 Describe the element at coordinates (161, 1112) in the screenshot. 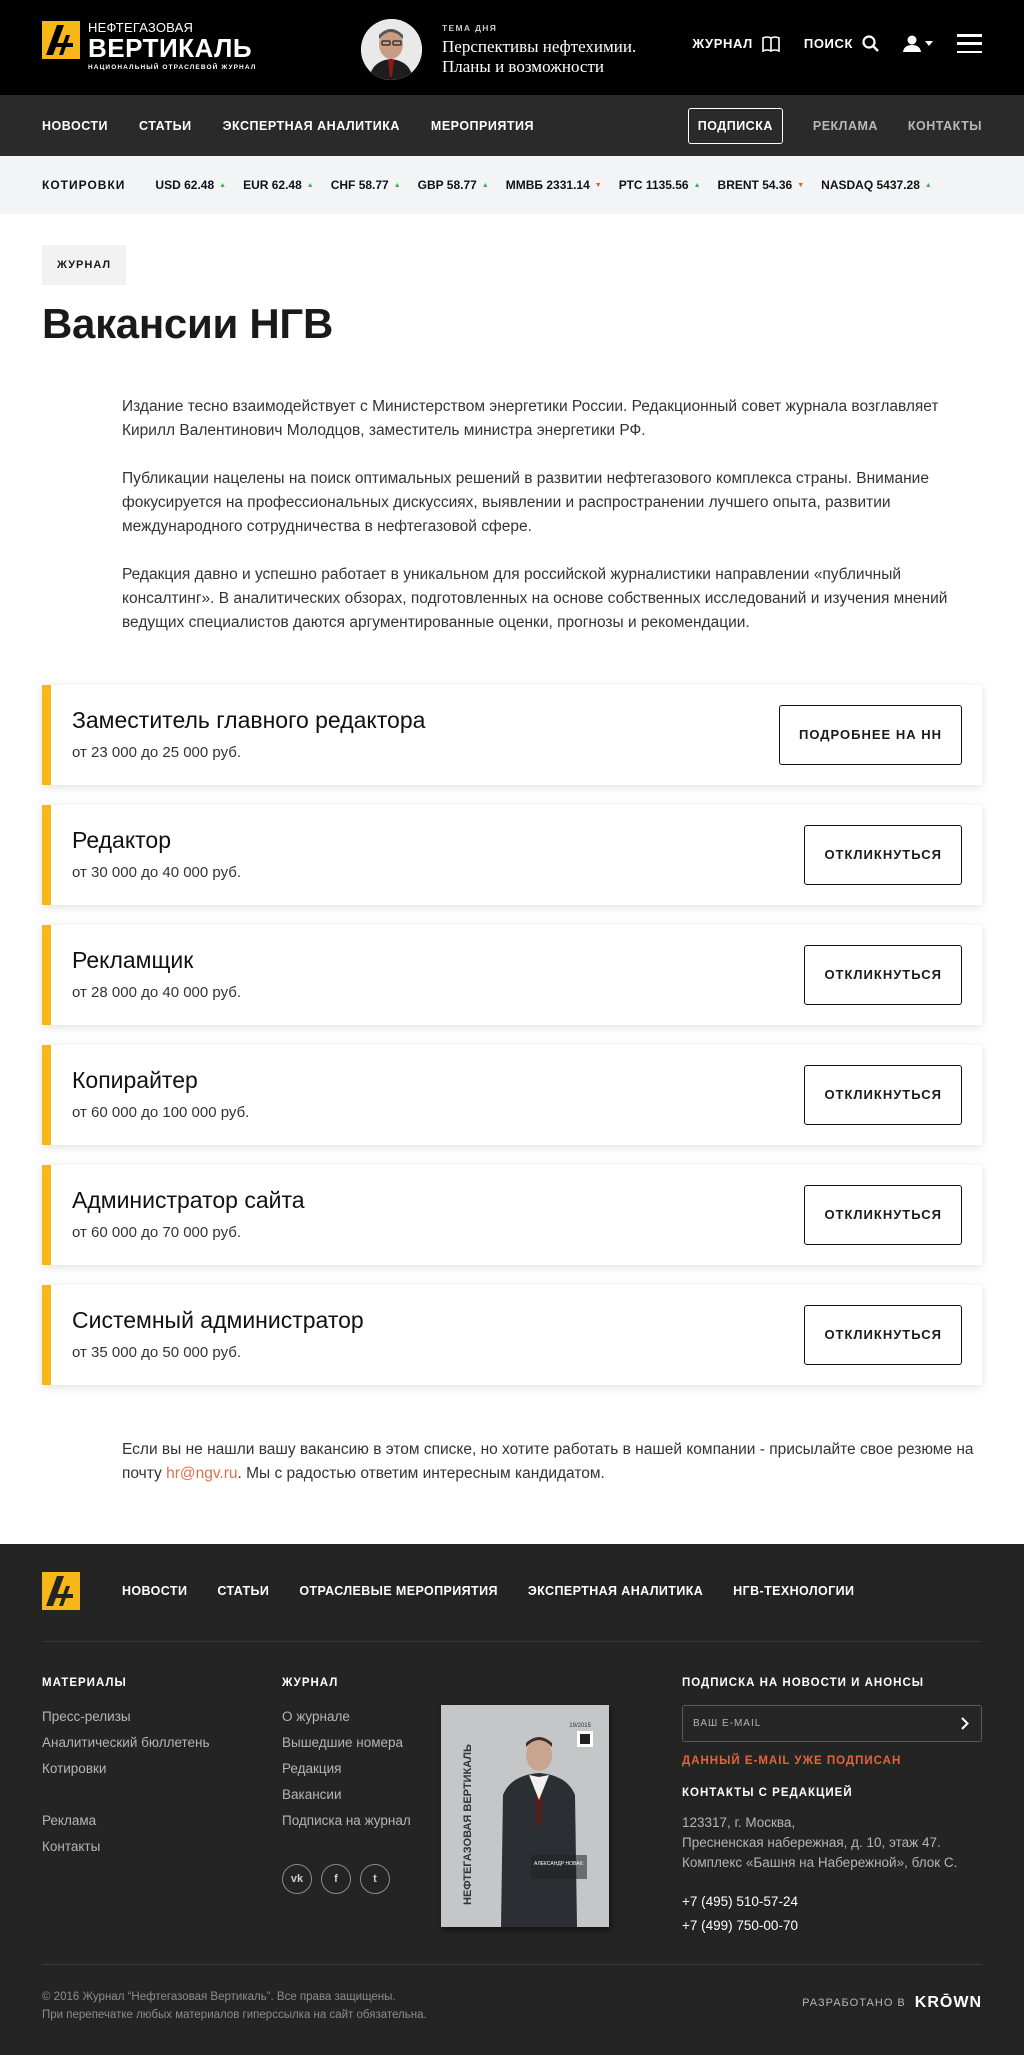

I see `vacancy-salary: от 60 000 до 100 000 руб.` at that location.